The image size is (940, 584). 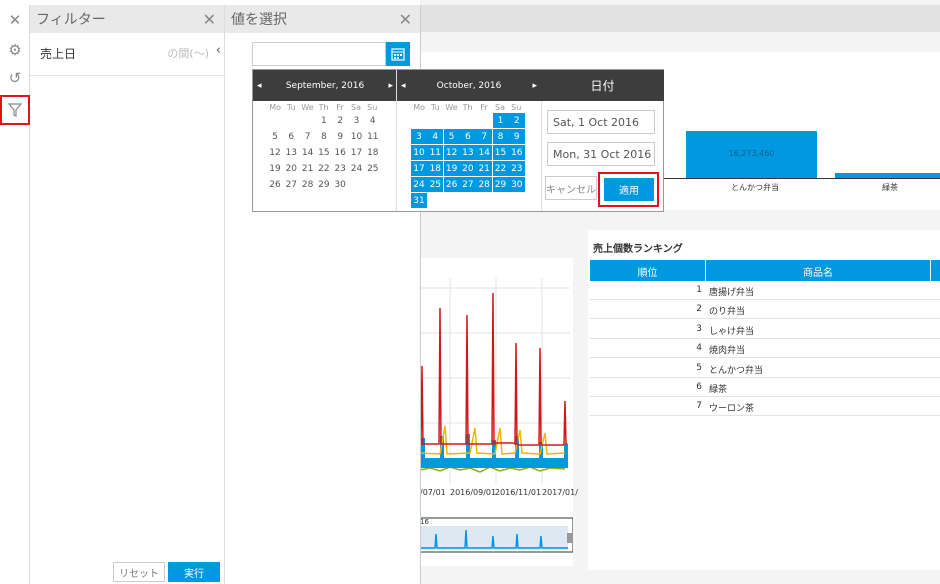 I want to click on weekday-label: Su, so click(x=516, y=107).